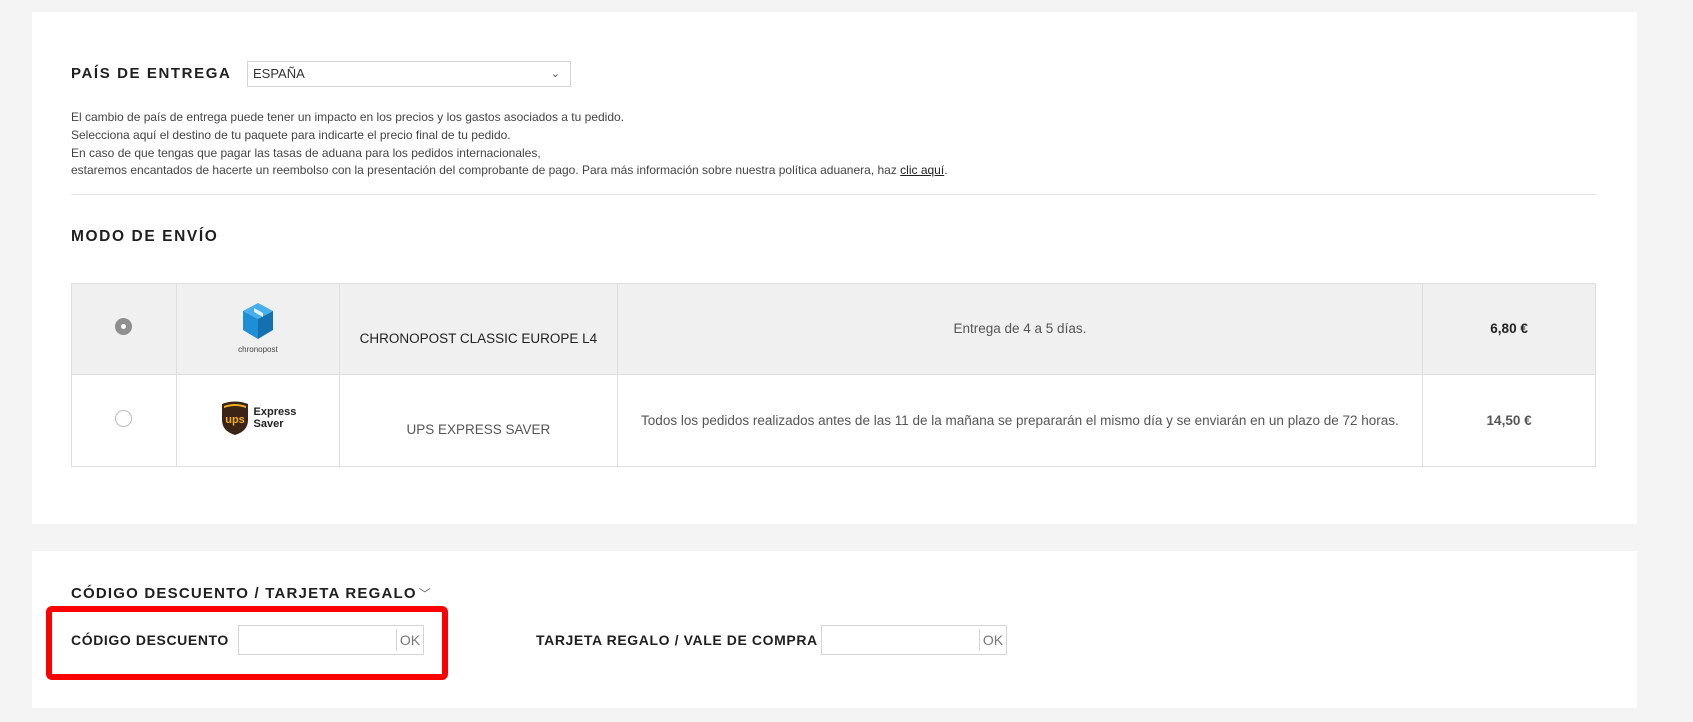  I want to click on ups-logo-text: Saver, so click(268, 424).